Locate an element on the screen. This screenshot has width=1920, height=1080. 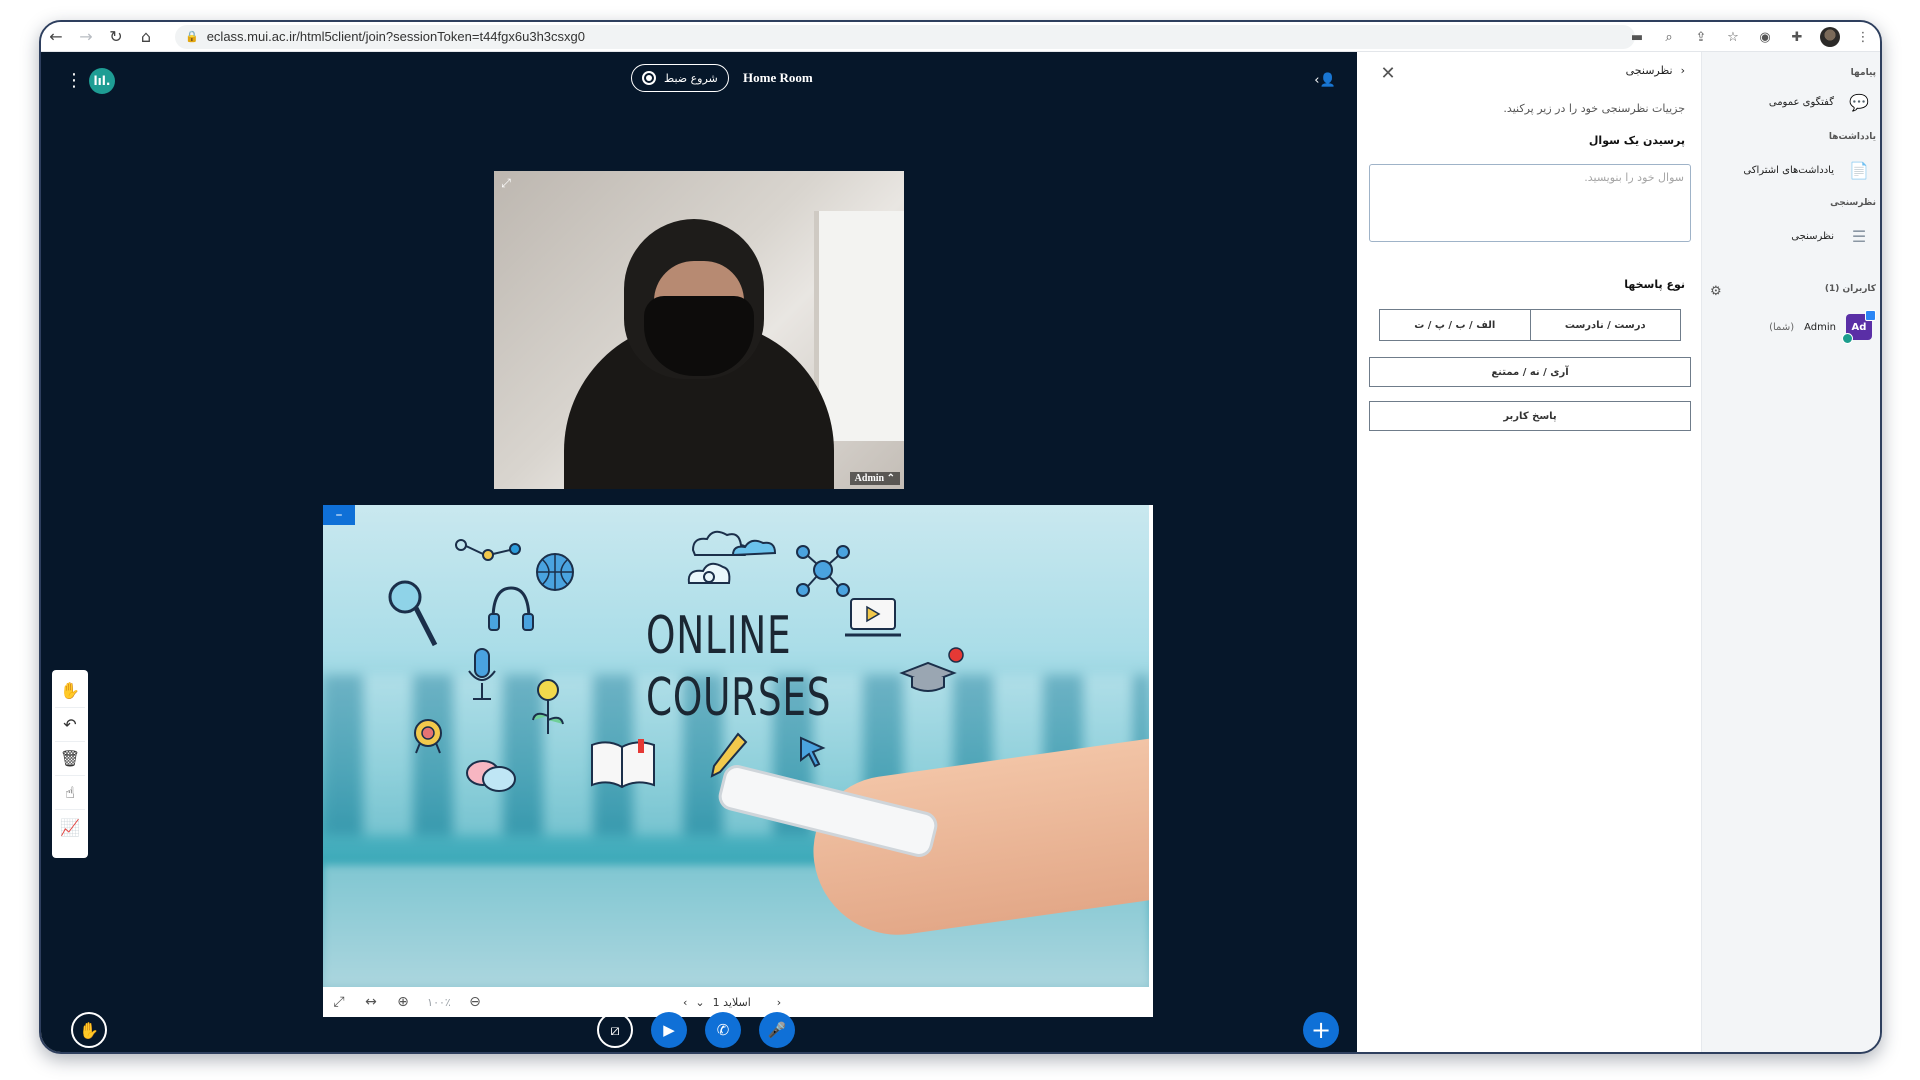
zoom-icon: ⌕ is located at coordinates (1669, 37).